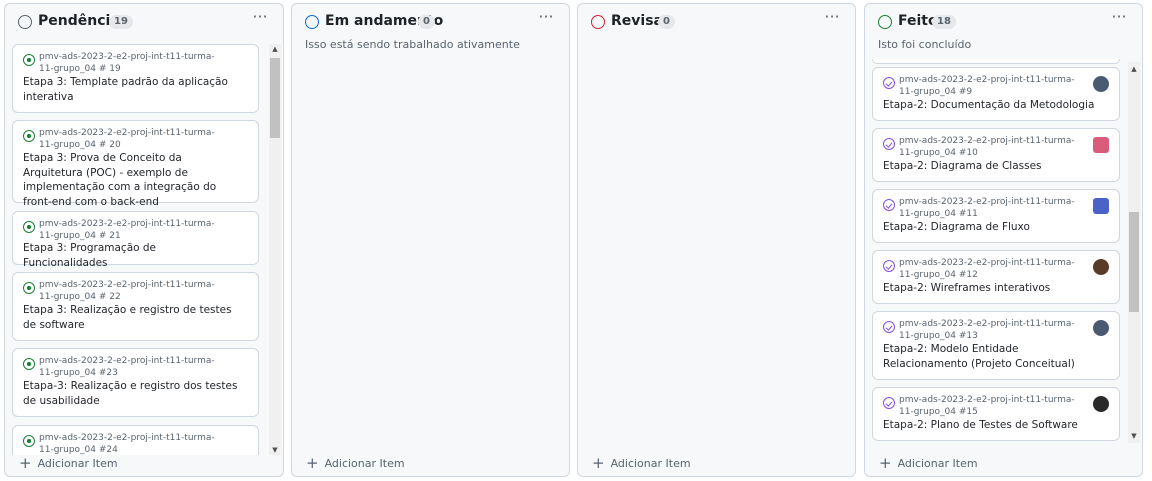  Describe the element at coordinates (993, 166) in the screenshot. I see `card-title: Etapa-2: Diagrama de Classes` at that location.